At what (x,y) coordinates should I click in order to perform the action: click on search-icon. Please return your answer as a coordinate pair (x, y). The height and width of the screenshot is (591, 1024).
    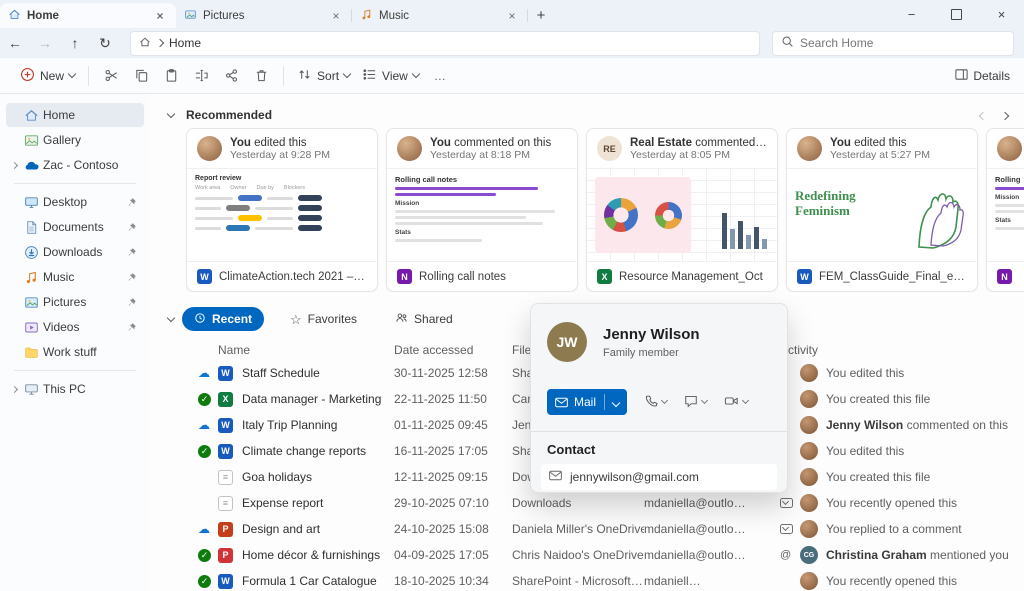
    Looking at the image, I should click on (787, 43).